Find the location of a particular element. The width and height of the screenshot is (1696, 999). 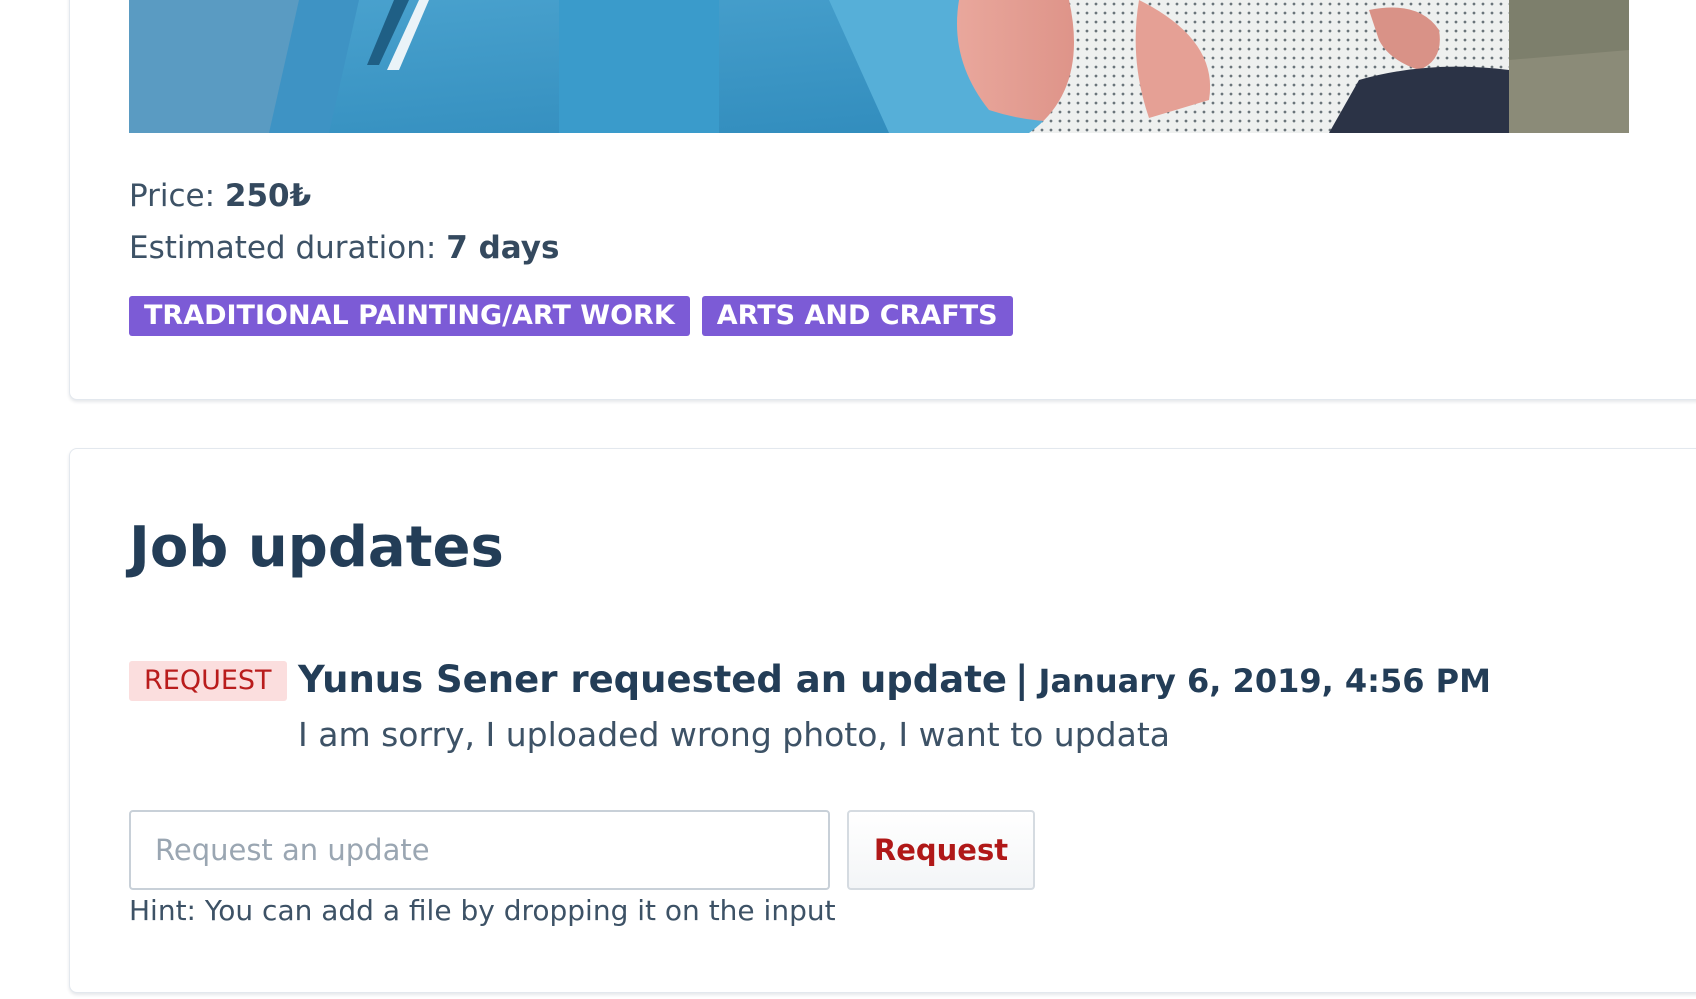

duration-value: 7 days is located at coordinates (503, 248).